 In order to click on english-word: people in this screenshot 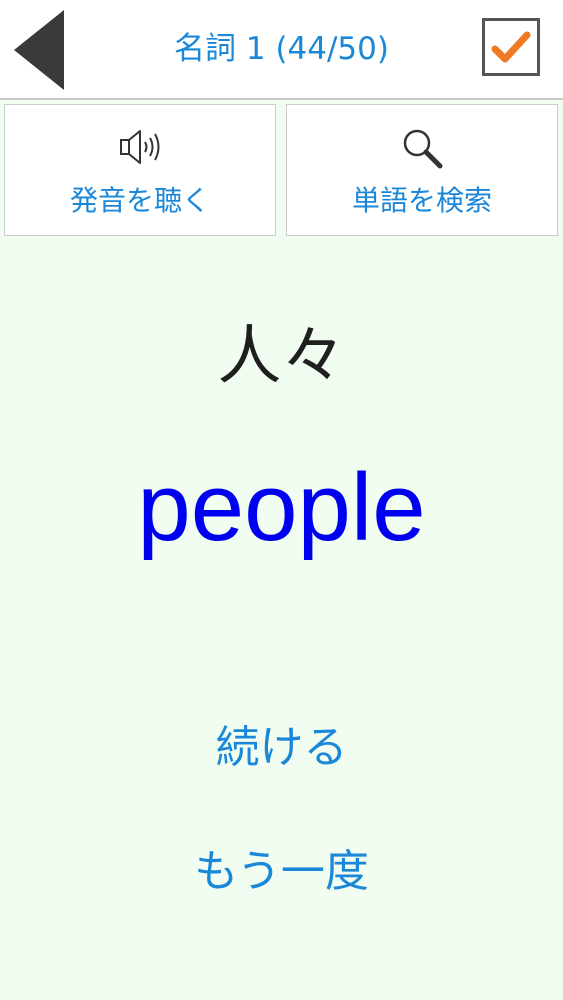, I will do `click(281, 507)`.